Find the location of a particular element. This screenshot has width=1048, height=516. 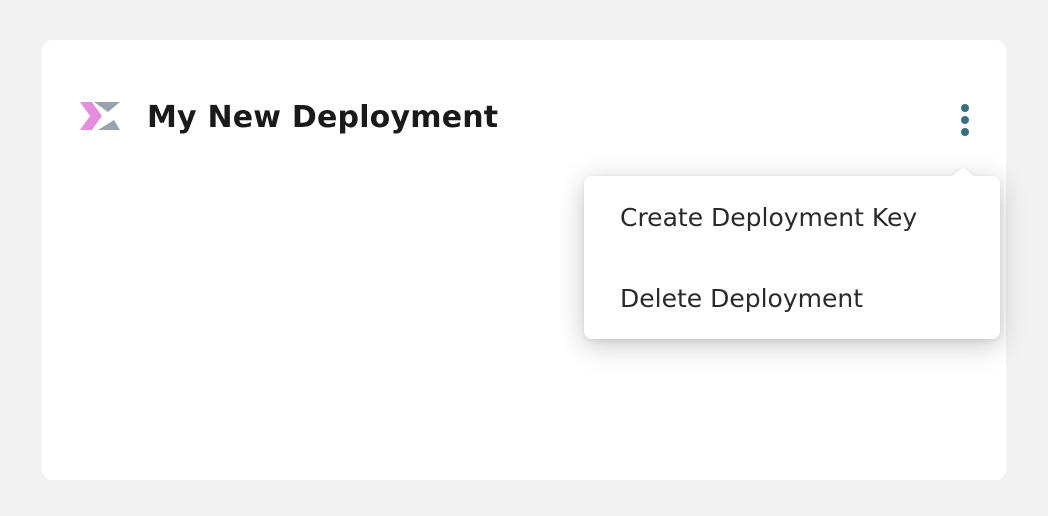

deployment-logo-icon is located at coordinates (102, 117).